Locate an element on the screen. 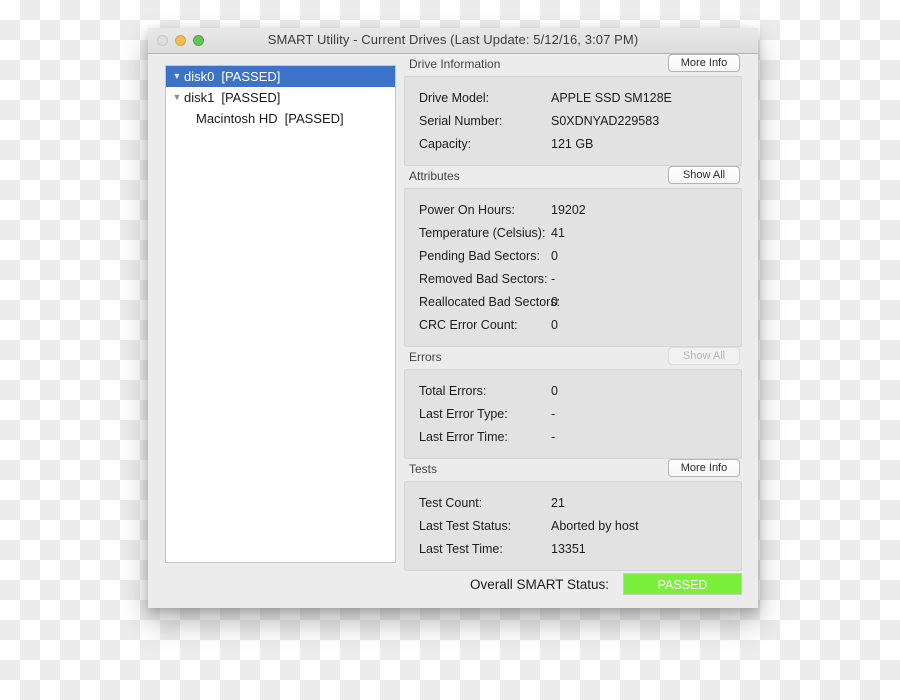 The height and width of the screenshot is (700, 900). detail-value: 121 GB is located at coordinates (572, 143).